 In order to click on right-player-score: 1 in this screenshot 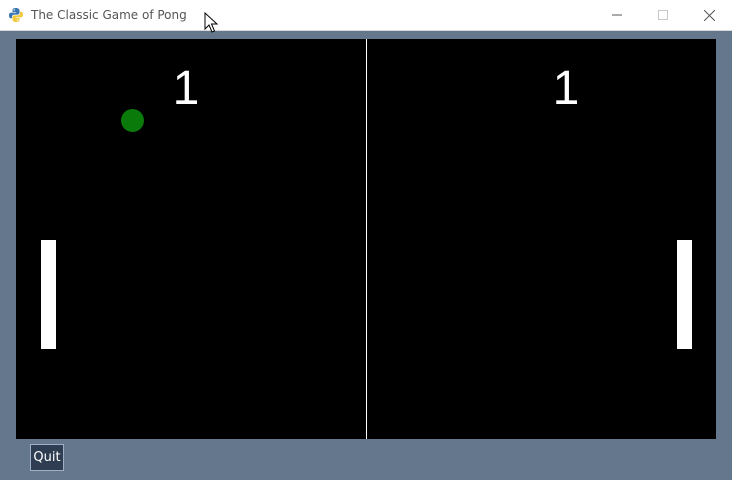, I will do `click(566, 88)`.